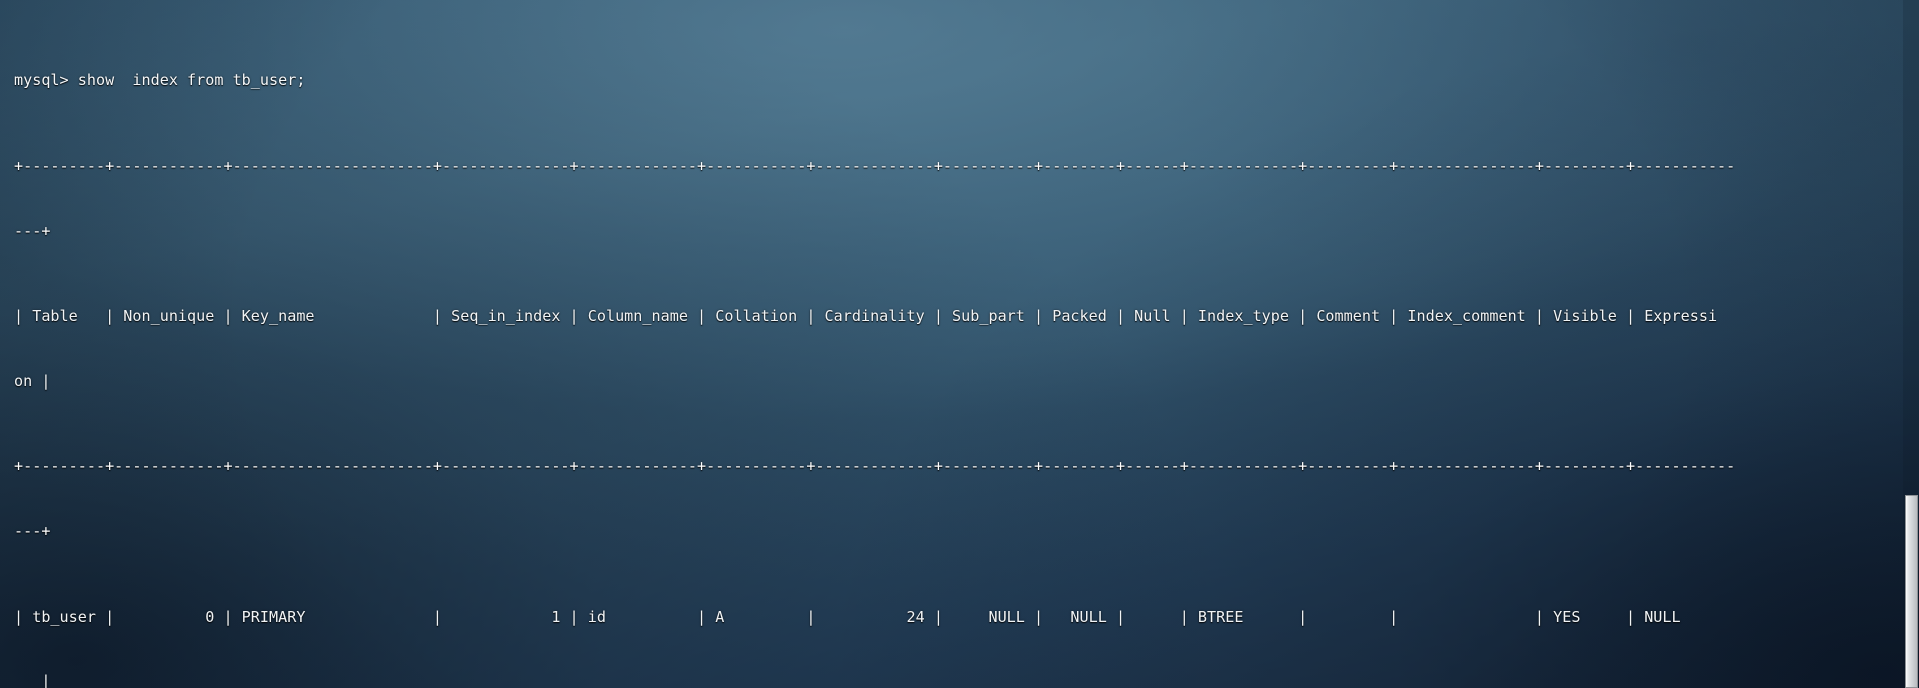 The height and width of the screenshot is (688, 1919). Describe the element at coordinates (1911, 344) in the screenshot. I see `vertical-scrollbar` at that location.